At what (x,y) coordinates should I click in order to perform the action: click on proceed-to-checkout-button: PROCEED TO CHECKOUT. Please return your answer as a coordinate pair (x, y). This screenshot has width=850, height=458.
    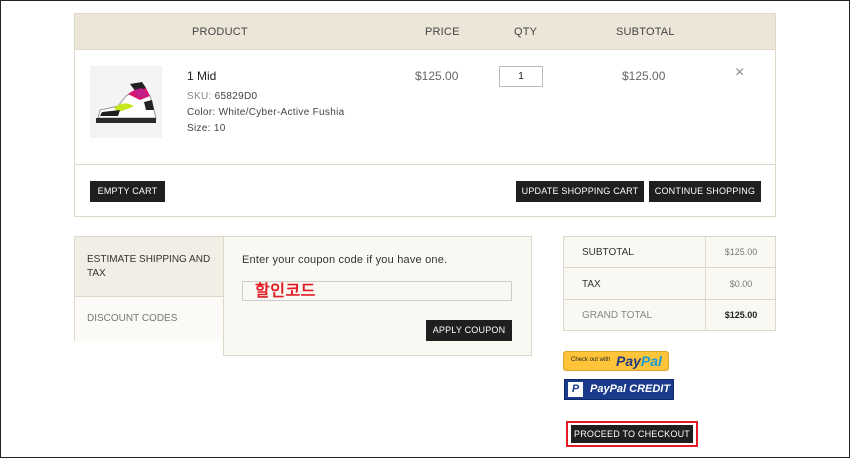
    Looking at the image, I should click on (632, 434).